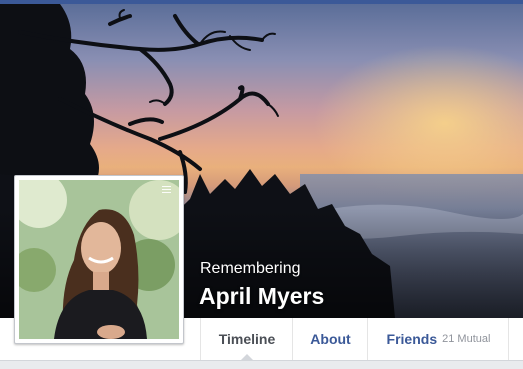 This screenshot has height=369, width=523. Describe the element at coordinates (466, 339) in the screenshot. I see `mutual-friends-count: 21 Mutual` at that location.